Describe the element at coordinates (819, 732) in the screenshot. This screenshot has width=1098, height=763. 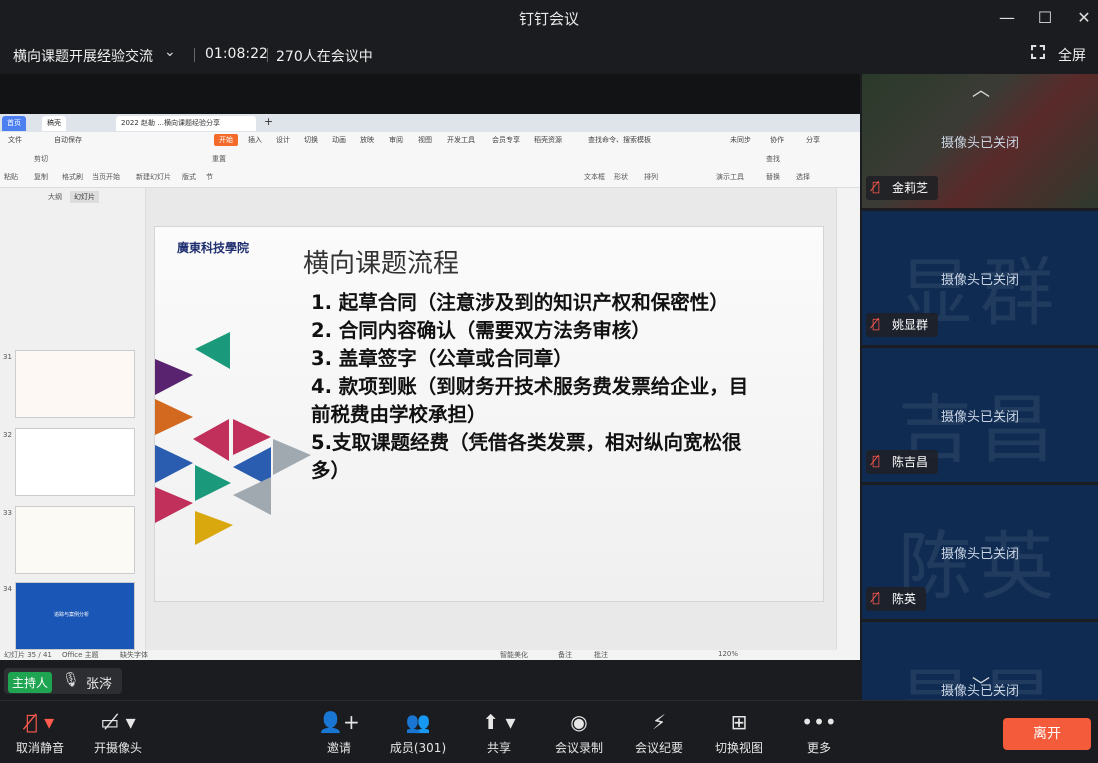
I see `more-button: ••• 更多` at that location.